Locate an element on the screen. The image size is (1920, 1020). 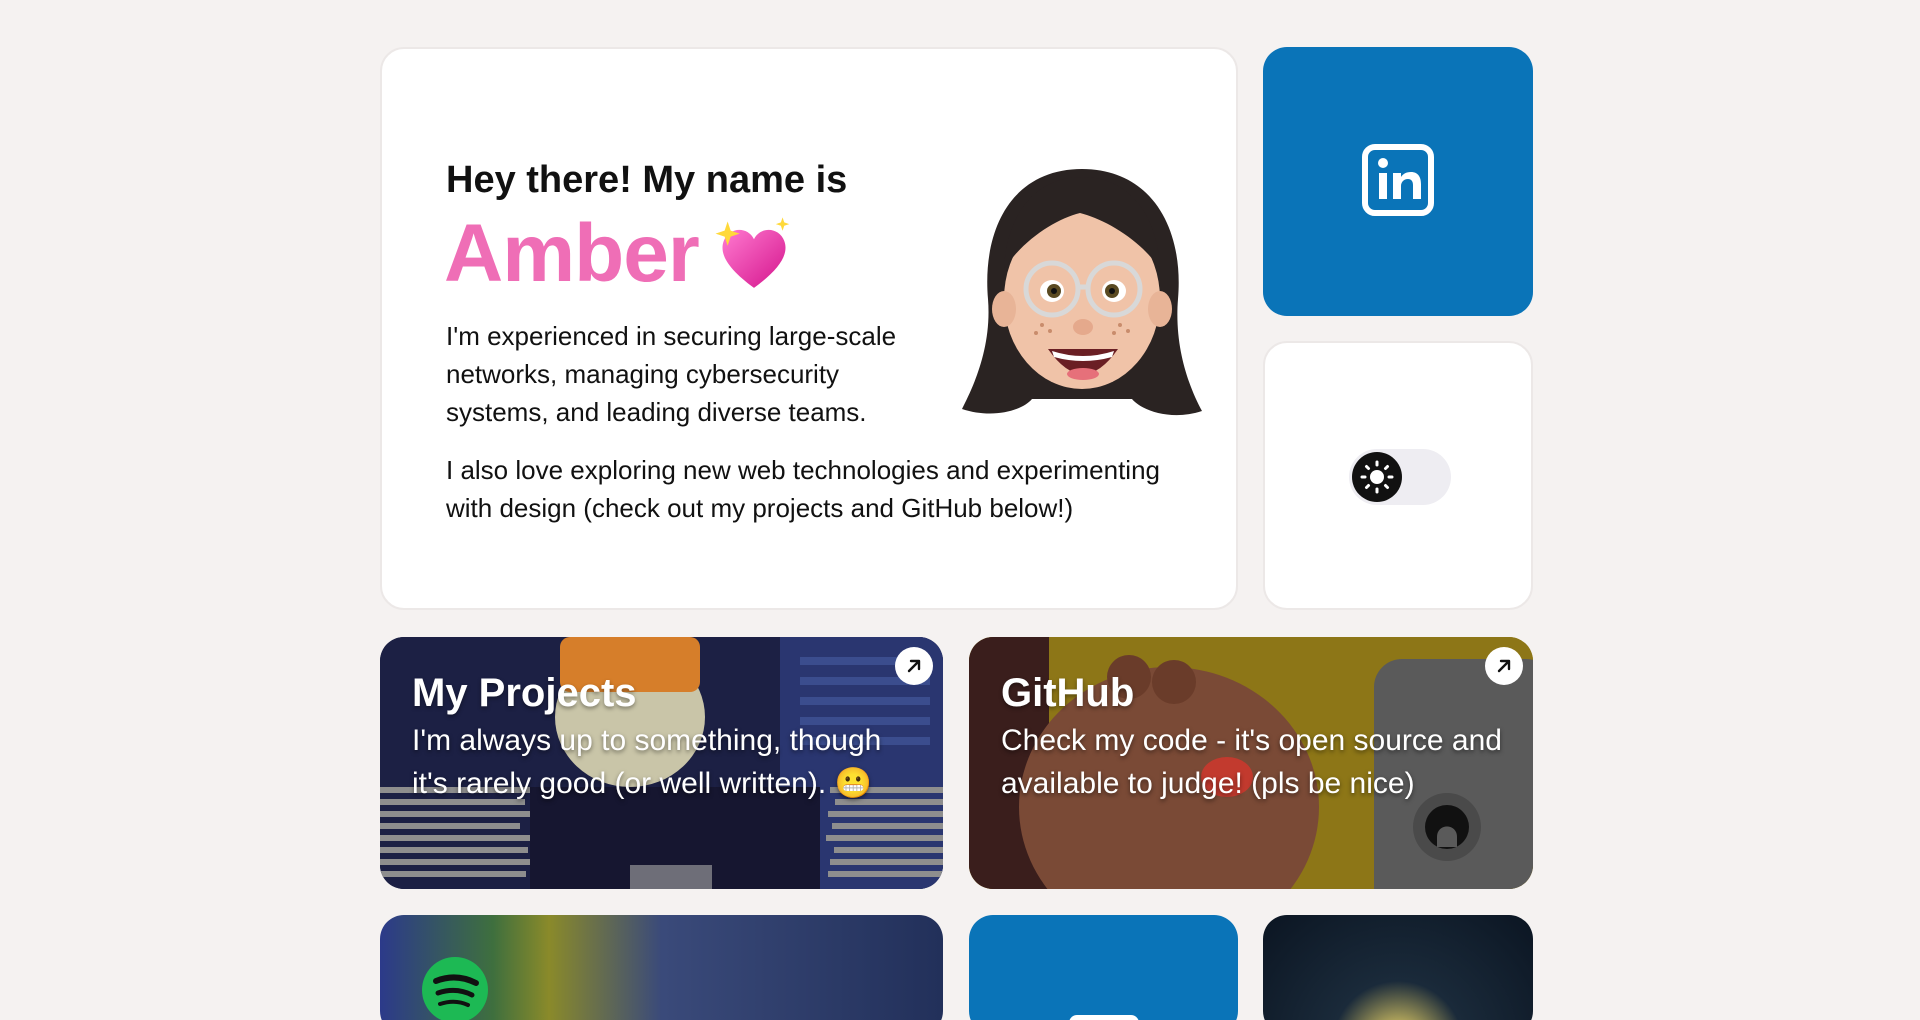
spotify-tile is located at coordinates (661, 967).